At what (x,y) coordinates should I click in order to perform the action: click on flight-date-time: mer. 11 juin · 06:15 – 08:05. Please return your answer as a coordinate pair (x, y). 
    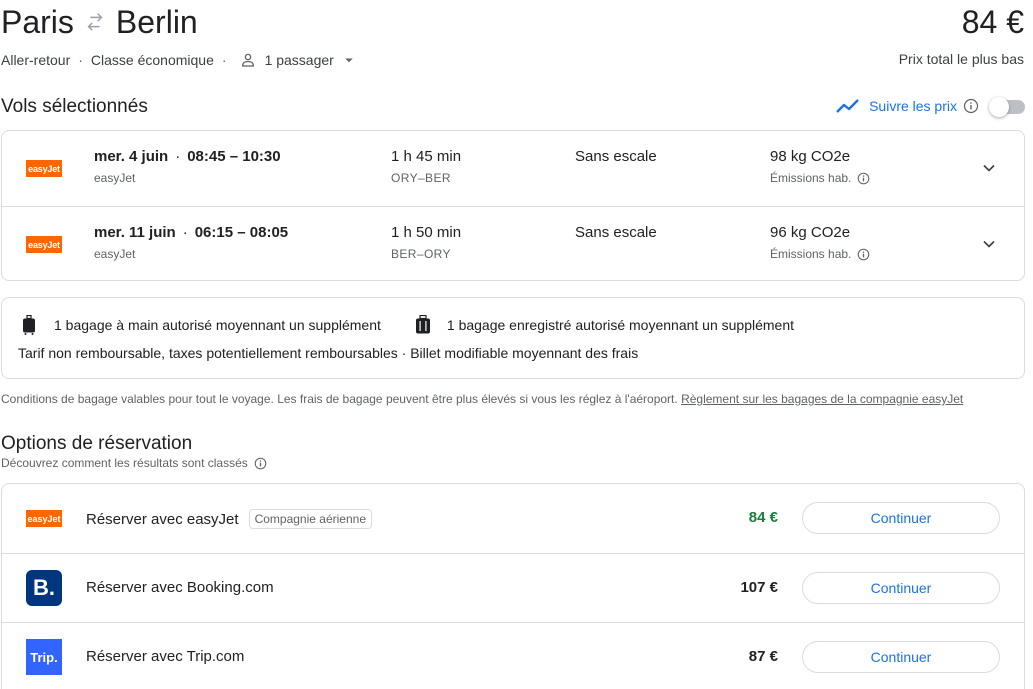
    Looking at the image, I should click on (191, 232).